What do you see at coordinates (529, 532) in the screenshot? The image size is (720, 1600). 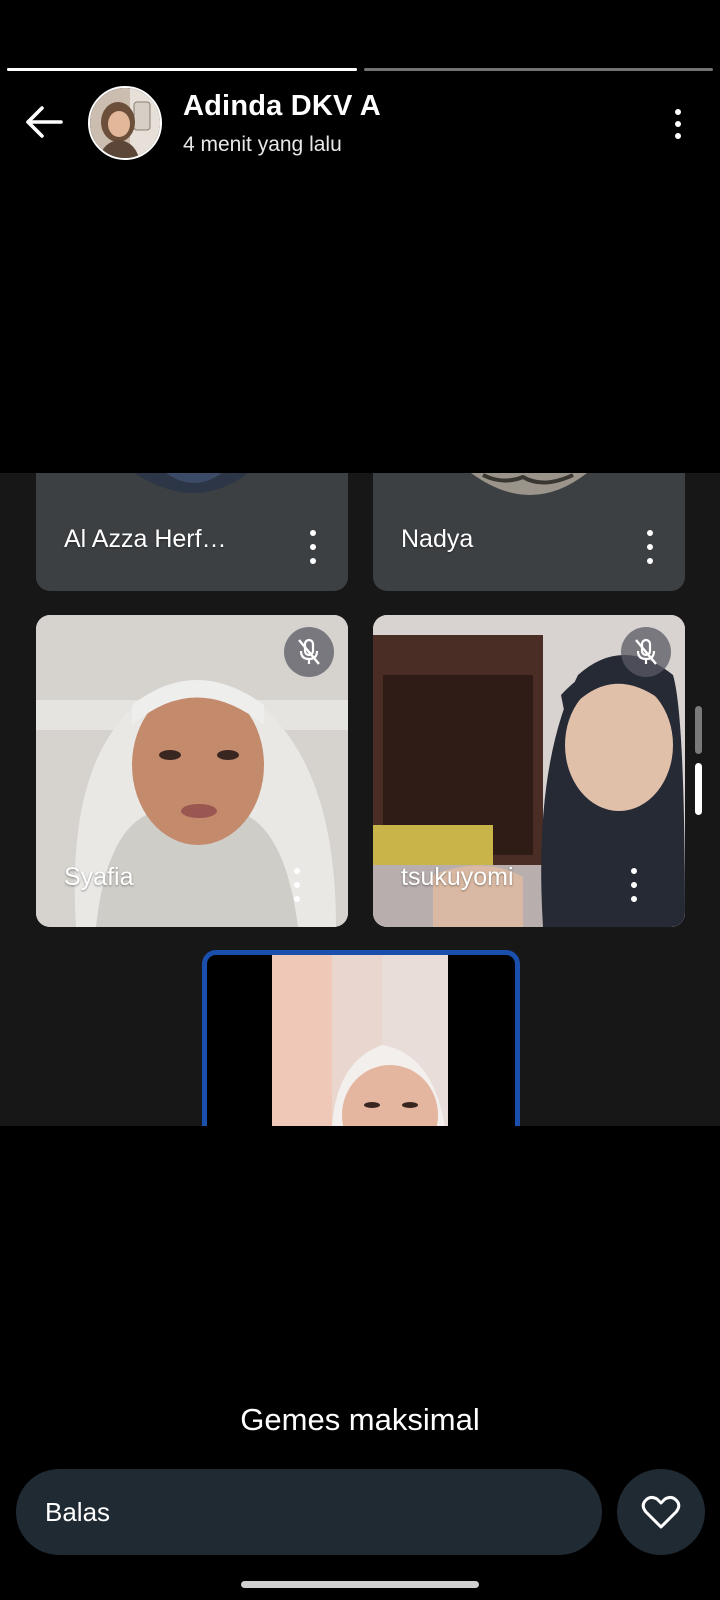 I see `participant-tile: Nadya` at bounding box center [529, 532].